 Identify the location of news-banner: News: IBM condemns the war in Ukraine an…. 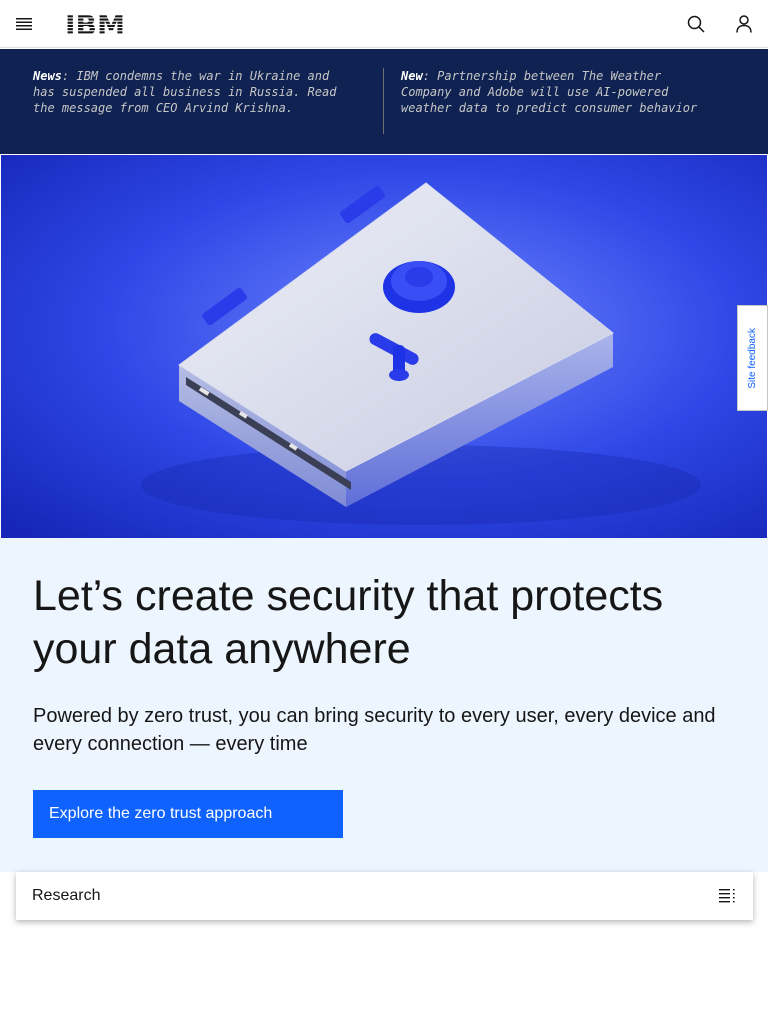
(384, 101).